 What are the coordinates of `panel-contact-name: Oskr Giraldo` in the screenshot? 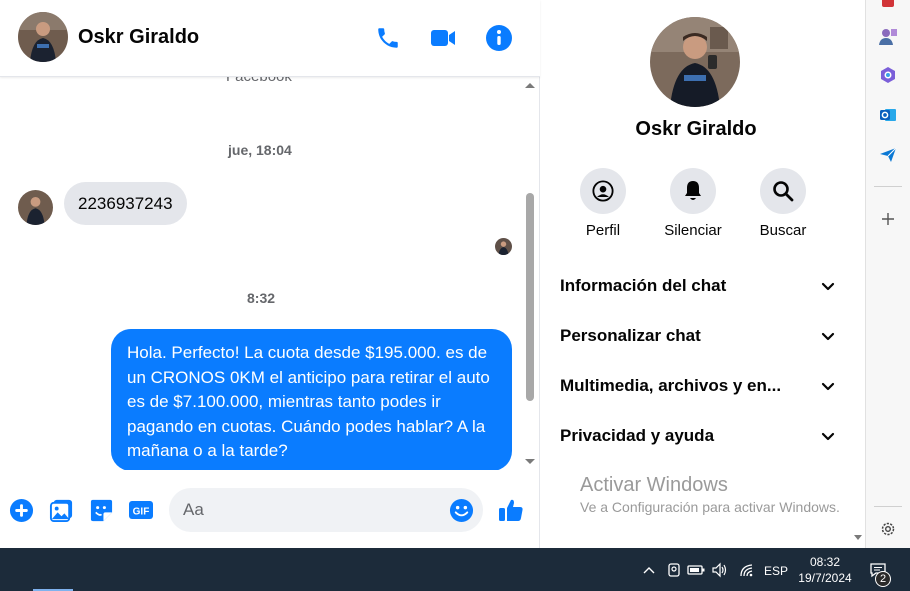 It's located at (696, 129).